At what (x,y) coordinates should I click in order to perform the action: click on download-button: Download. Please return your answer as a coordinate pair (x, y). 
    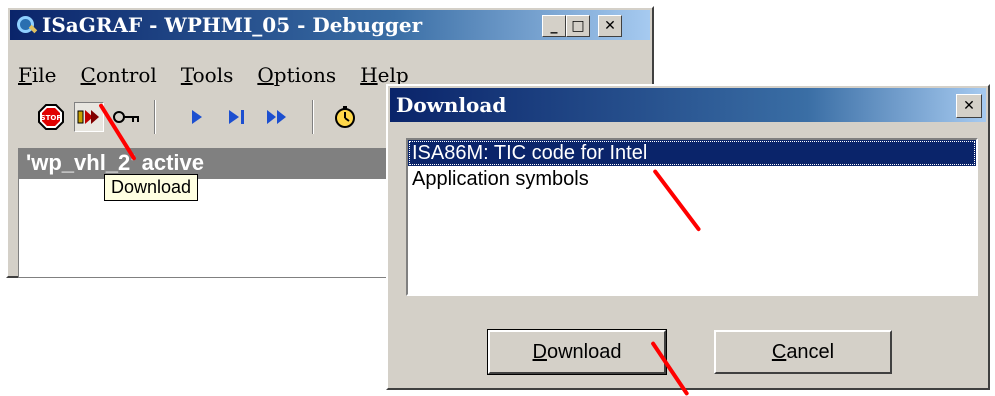
    Looking at the image, I should click on (577, 352).